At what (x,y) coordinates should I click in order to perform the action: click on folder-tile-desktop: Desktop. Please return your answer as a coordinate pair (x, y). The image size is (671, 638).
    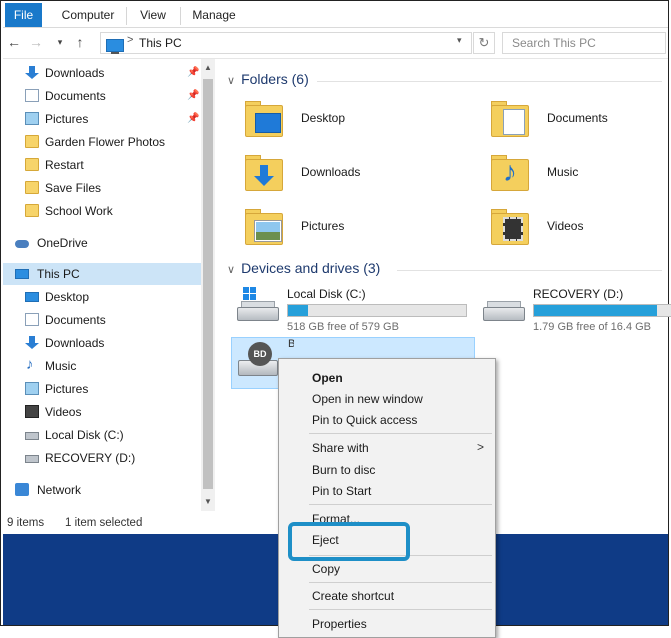
    Looking at the image, I should click on (355, 123).